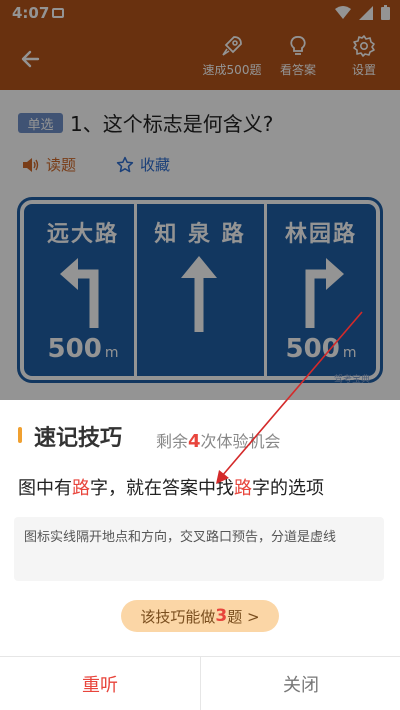 This screenshot has width=400, height=710. I want to click on replay-button: 重听, so click(100, 683).